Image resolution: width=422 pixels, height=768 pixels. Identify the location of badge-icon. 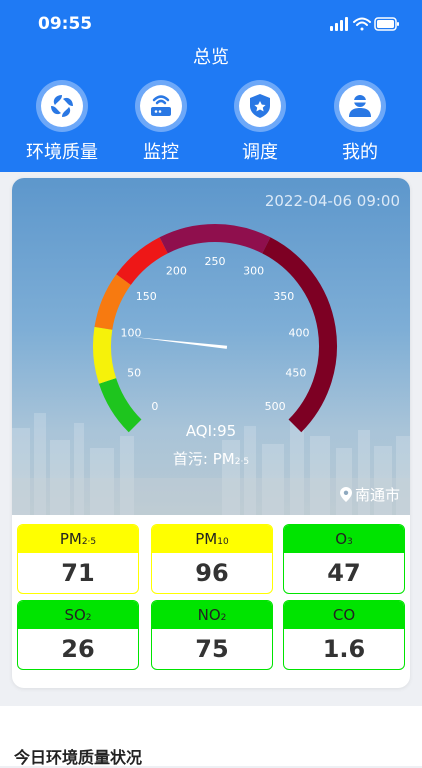
(260, 106).